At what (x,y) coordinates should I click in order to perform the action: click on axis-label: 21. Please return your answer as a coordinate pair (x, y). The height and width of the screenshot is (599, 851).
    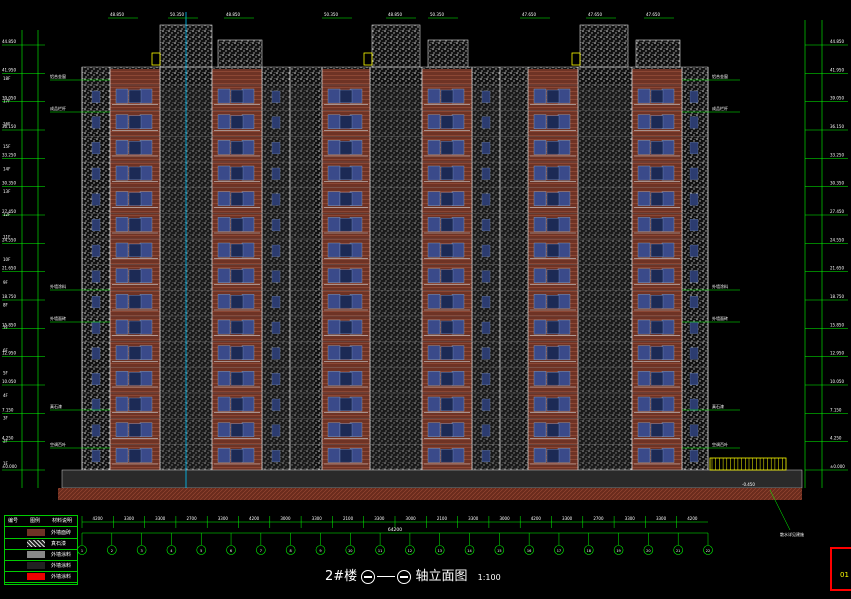
    Looking at the image, I should click on (678, 551).